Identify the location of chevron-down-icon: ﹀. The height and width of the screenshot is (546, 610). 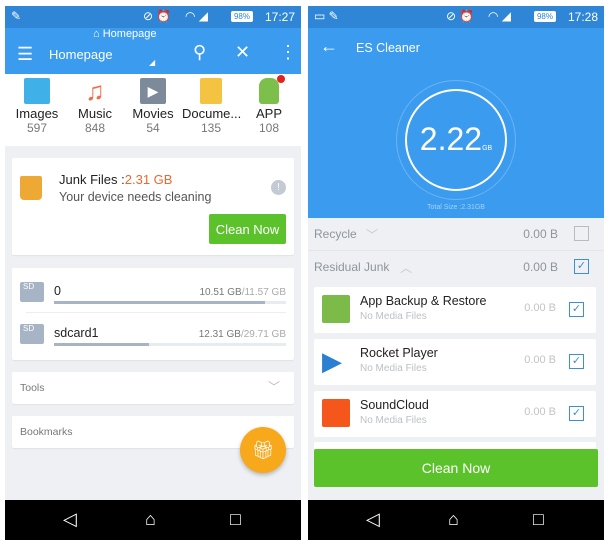
(372, 235).